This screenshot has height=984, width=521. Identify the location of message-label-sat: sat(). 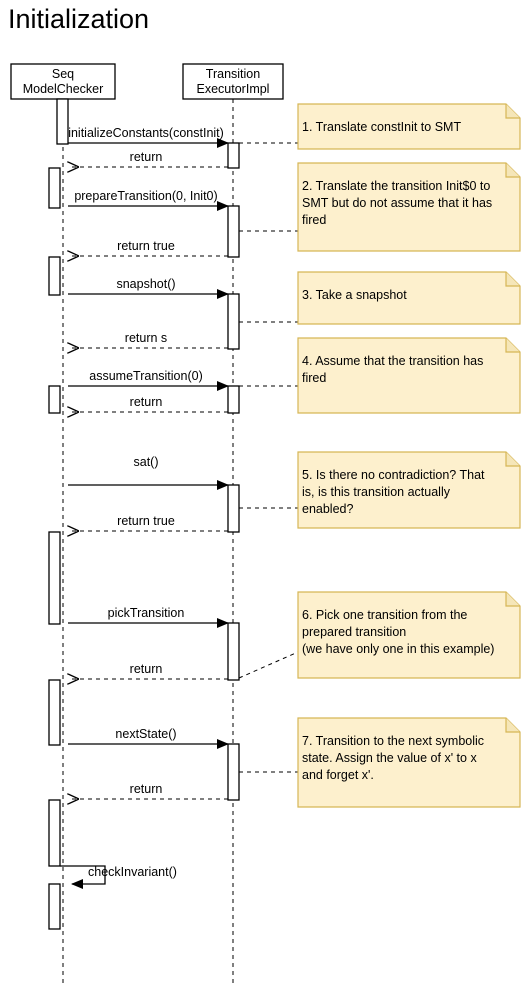
(146, 462).